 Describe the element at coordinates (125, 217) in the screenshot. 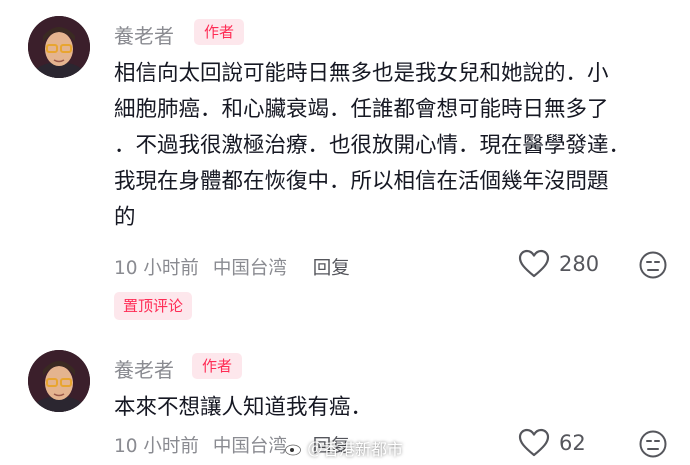

I see `comment-text-line: 的` at that location.